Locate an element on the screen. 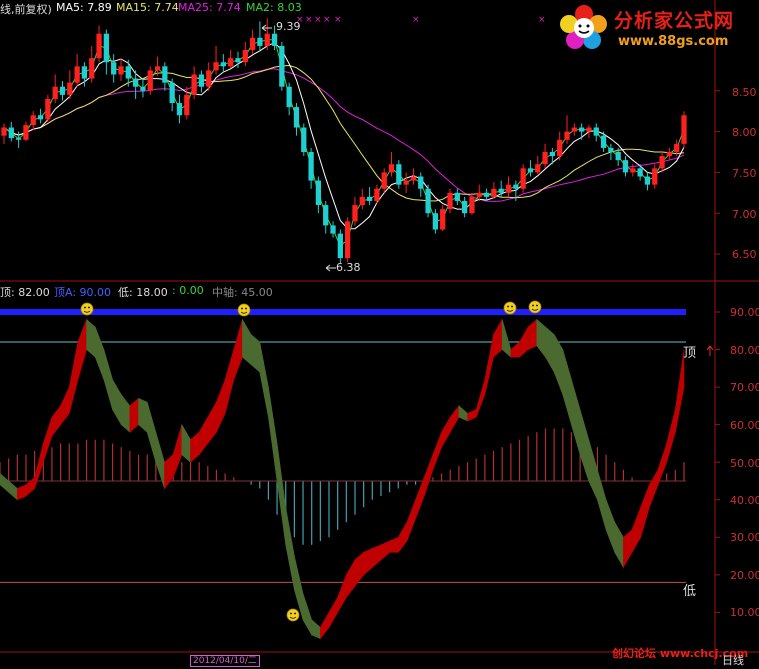  smiley-face is located at coordinates (535, 307).